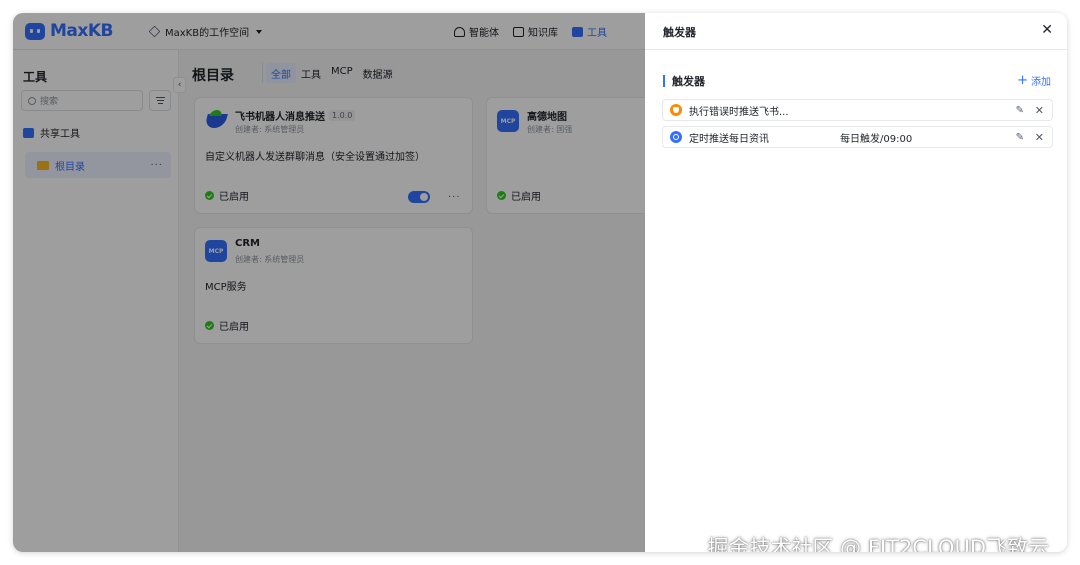  Describe the element at coordinates (1047, 30) in the screenshot. I see `close-icon: ✕` at that location.